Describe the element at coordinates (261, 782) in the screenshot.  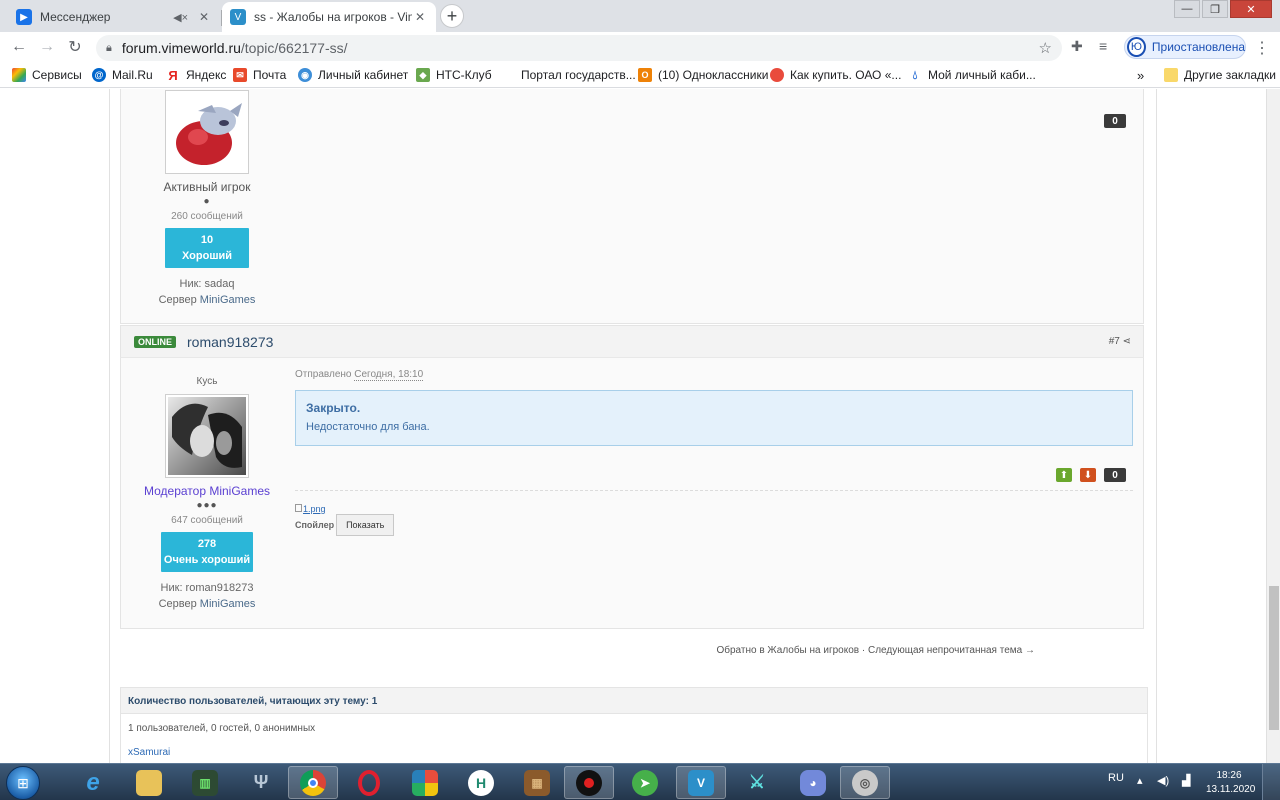
I see `taskbar-trident: Ψ` at that location.